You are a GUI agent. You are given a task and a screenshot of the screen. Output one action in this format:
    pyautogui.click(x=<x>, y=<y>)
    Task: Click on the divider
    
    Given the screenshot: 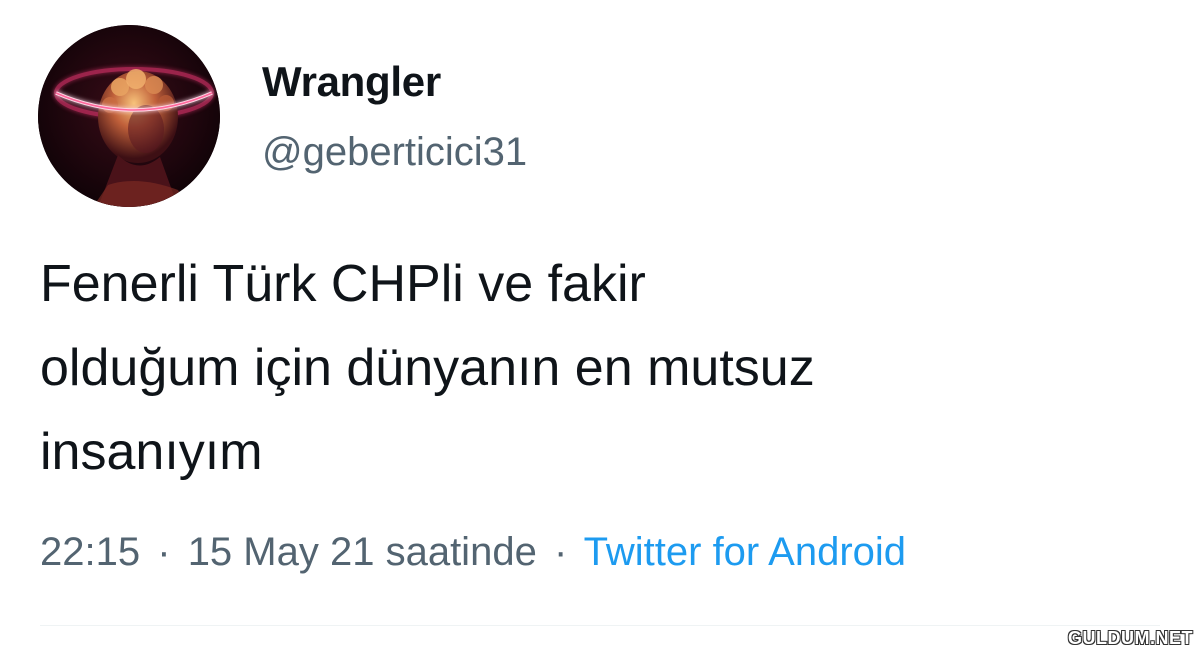 What is the action you would take?
    pyautogui.click(x=600, y=625)
    